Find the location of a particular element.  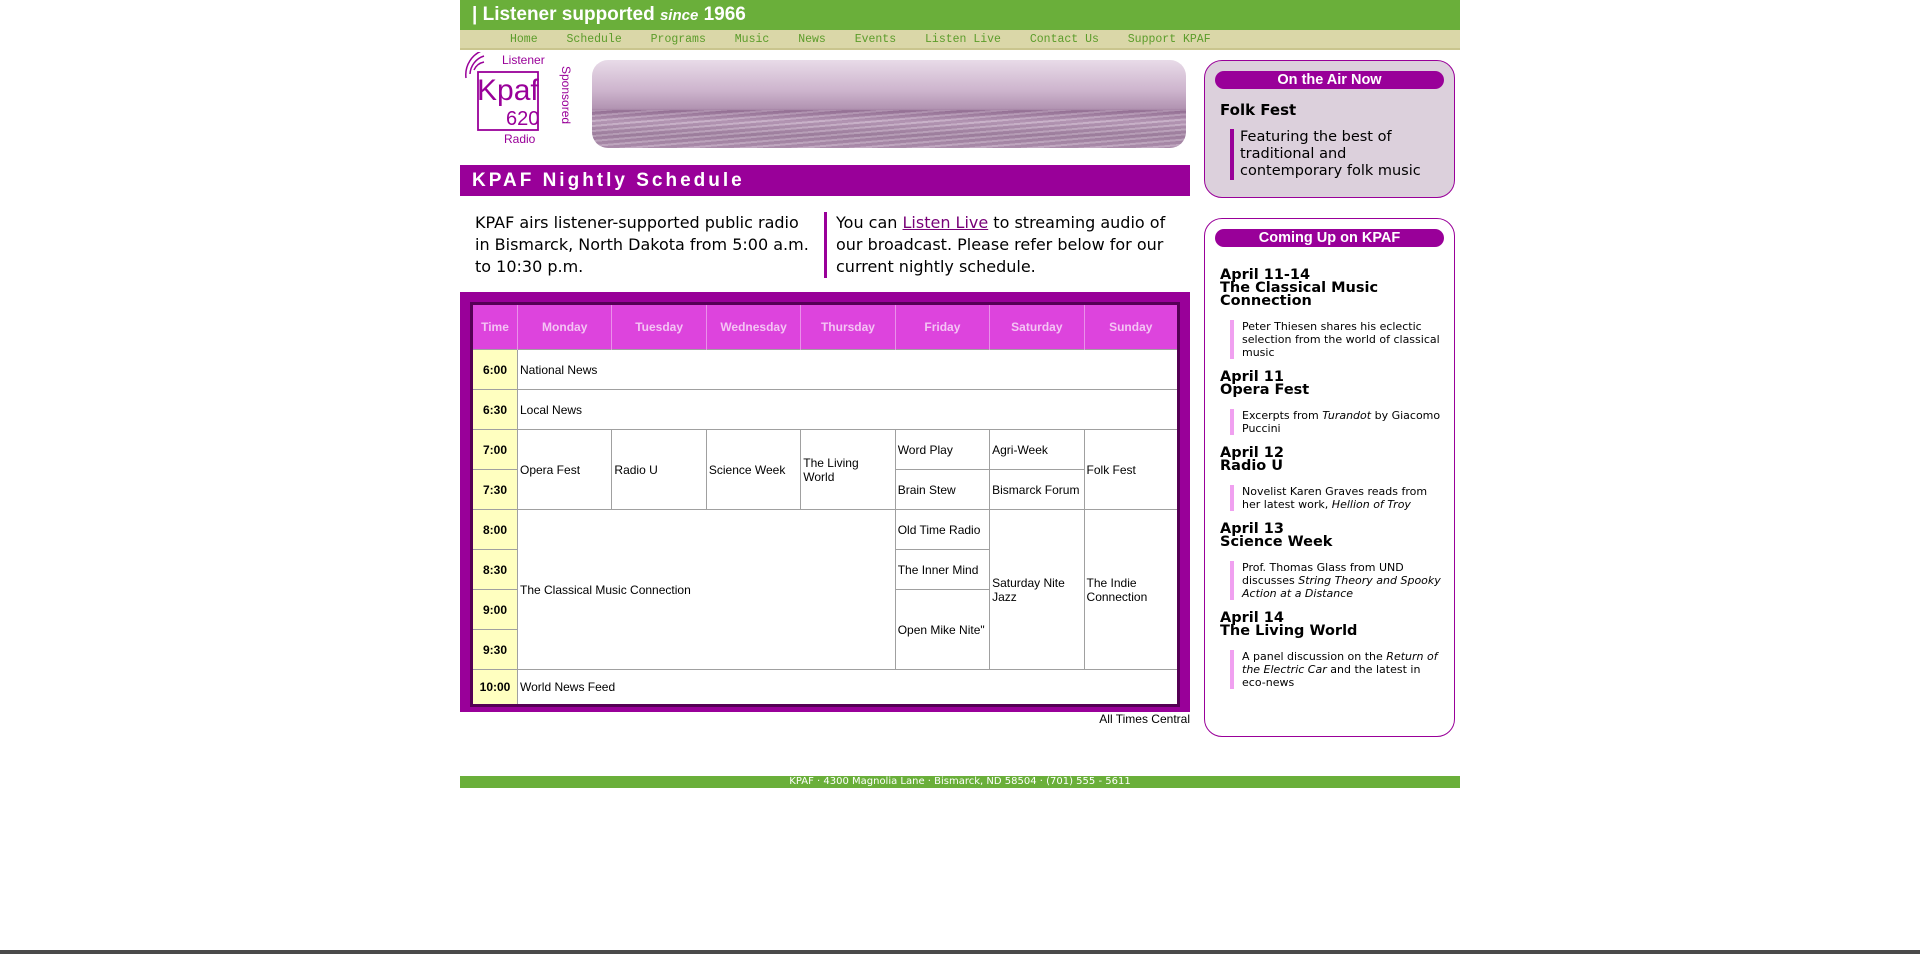

nav-support: Support KPAF is located at coordinates (1169, 39).